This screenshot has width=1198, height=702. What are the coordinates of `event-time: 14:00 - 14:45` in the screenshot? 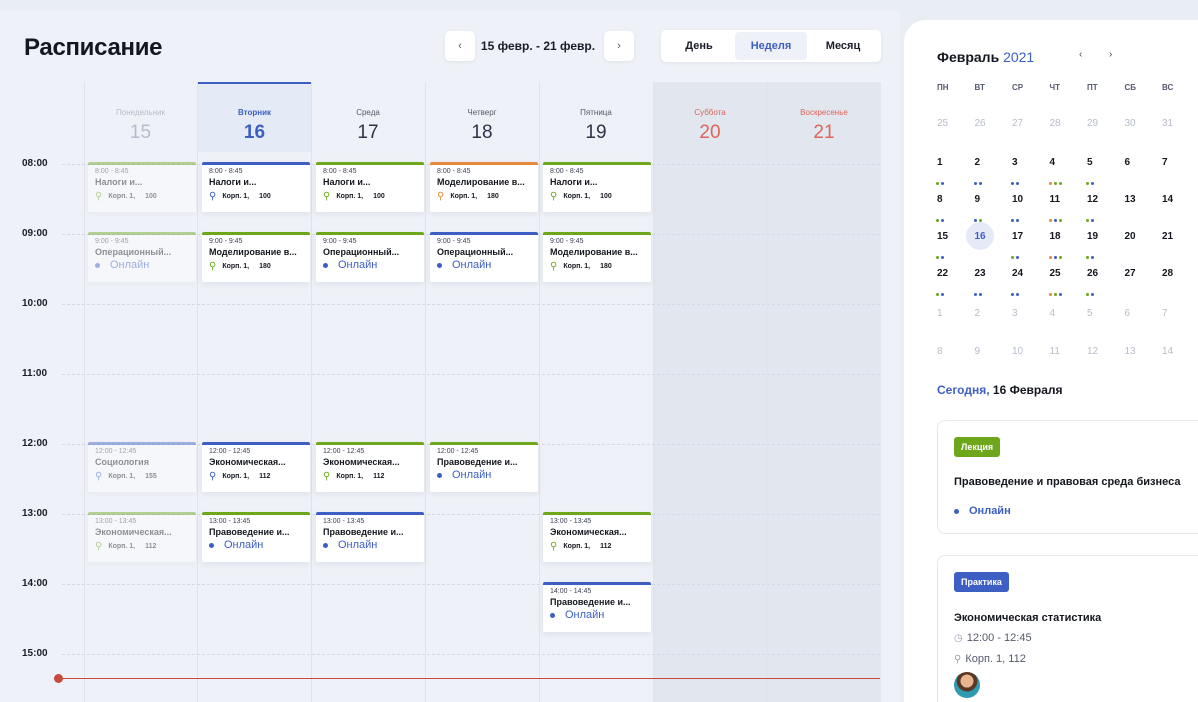 It's located at (571, 591).